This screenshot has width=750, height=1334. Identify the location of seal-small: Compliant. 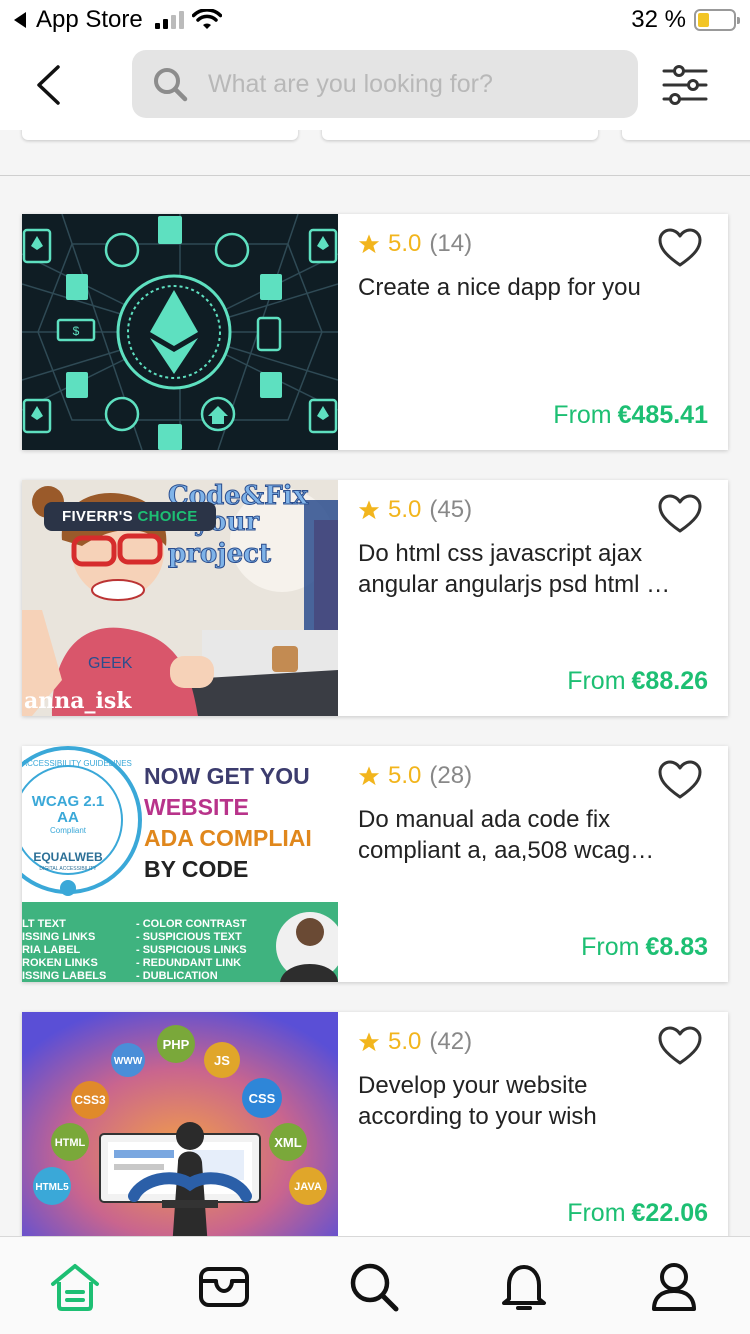
(68, 830).